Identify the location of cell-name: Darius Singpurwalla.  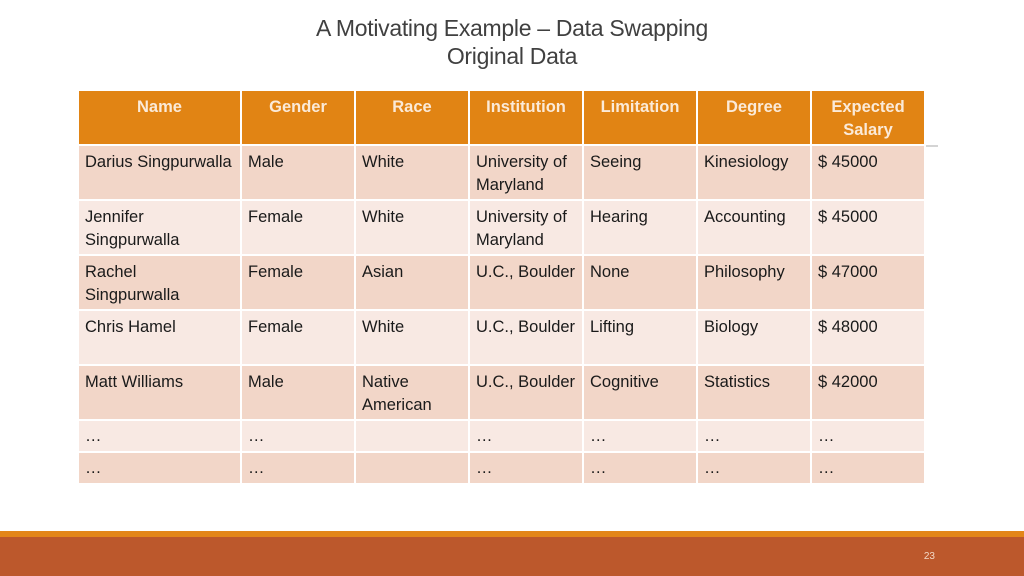
(159, 172).